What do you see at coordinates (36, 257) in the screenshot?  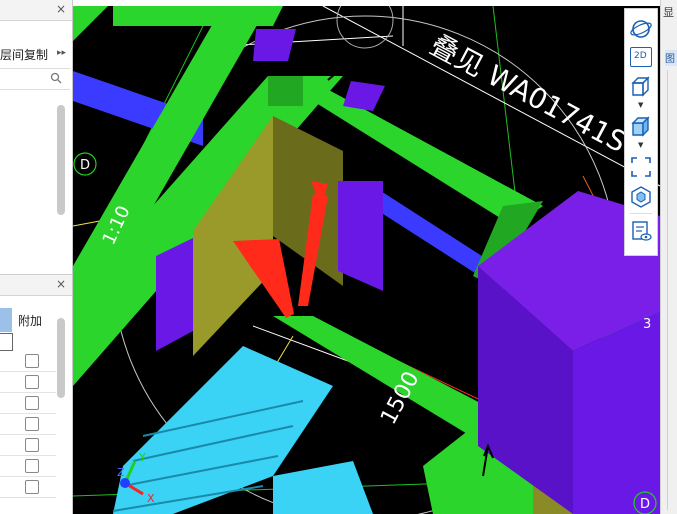 I see `left-panel: × 层间复制 ▸▸ × 附加` at bounding box center [36, 257].